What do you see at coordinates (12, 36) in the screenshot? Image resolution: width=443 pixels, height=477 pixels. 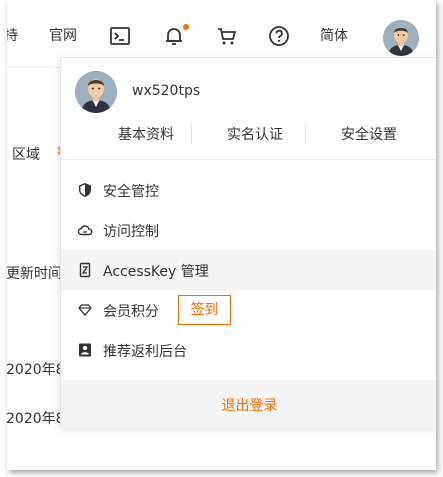 I see `nav-item-partial: 持` at bounding box center [12, 36].